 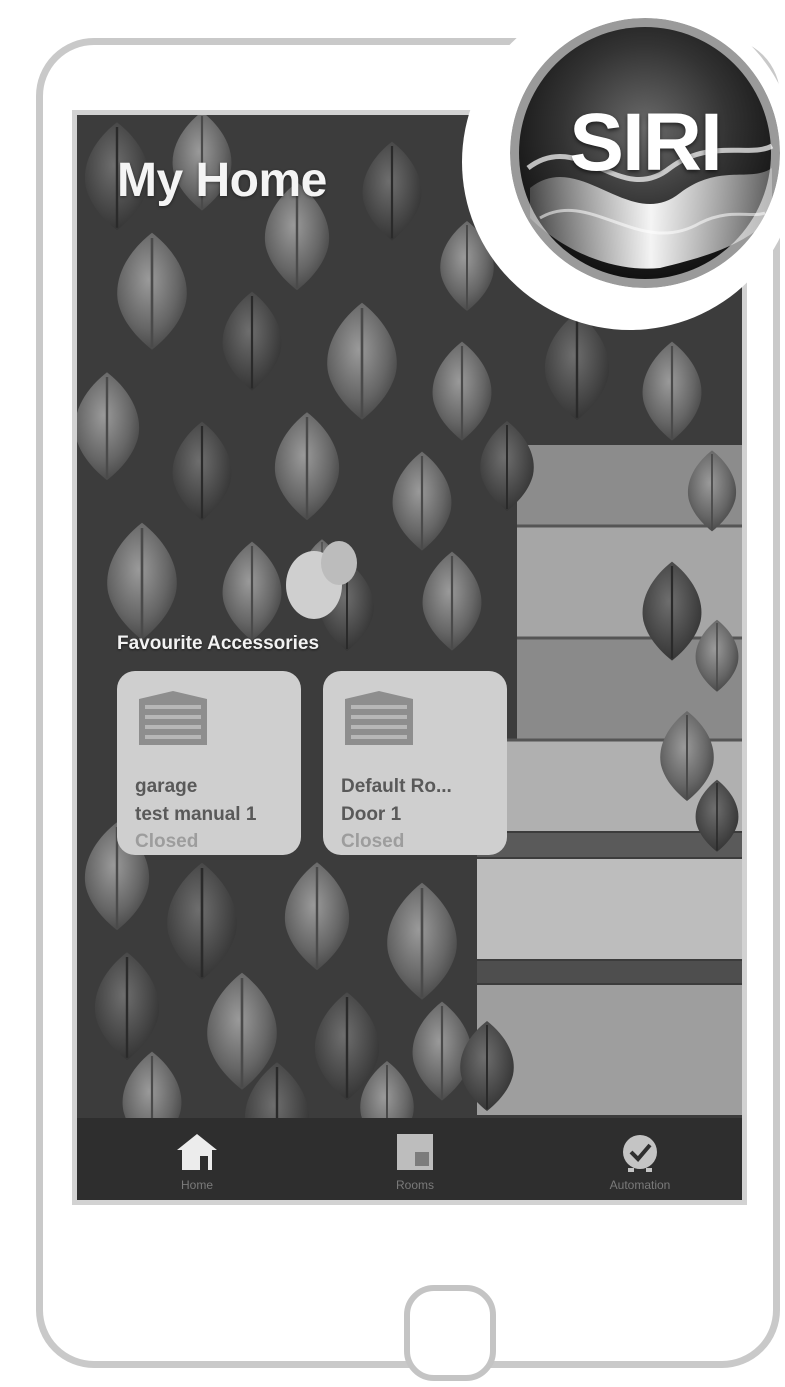 I want to click on house-icon, so click(x=197, y=1152).